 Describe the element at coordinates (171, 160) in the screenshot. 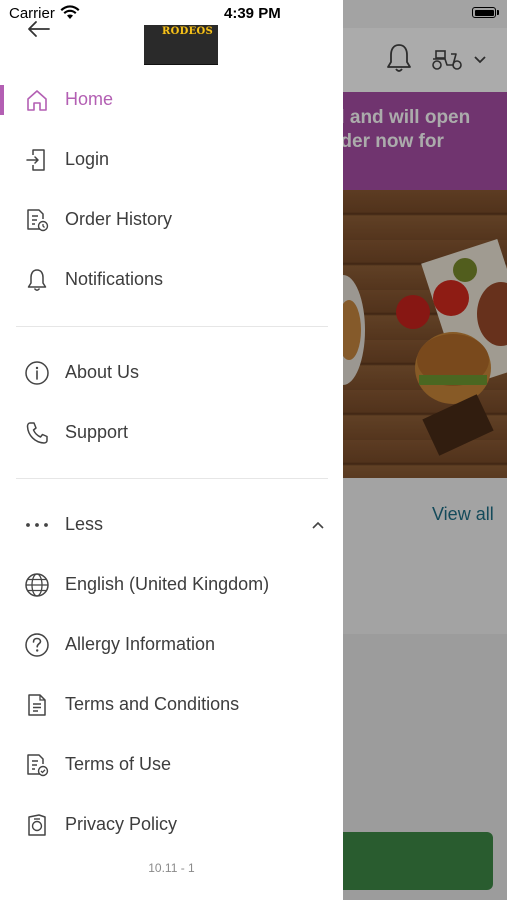

I see `menu-item-login: Login` at that location.